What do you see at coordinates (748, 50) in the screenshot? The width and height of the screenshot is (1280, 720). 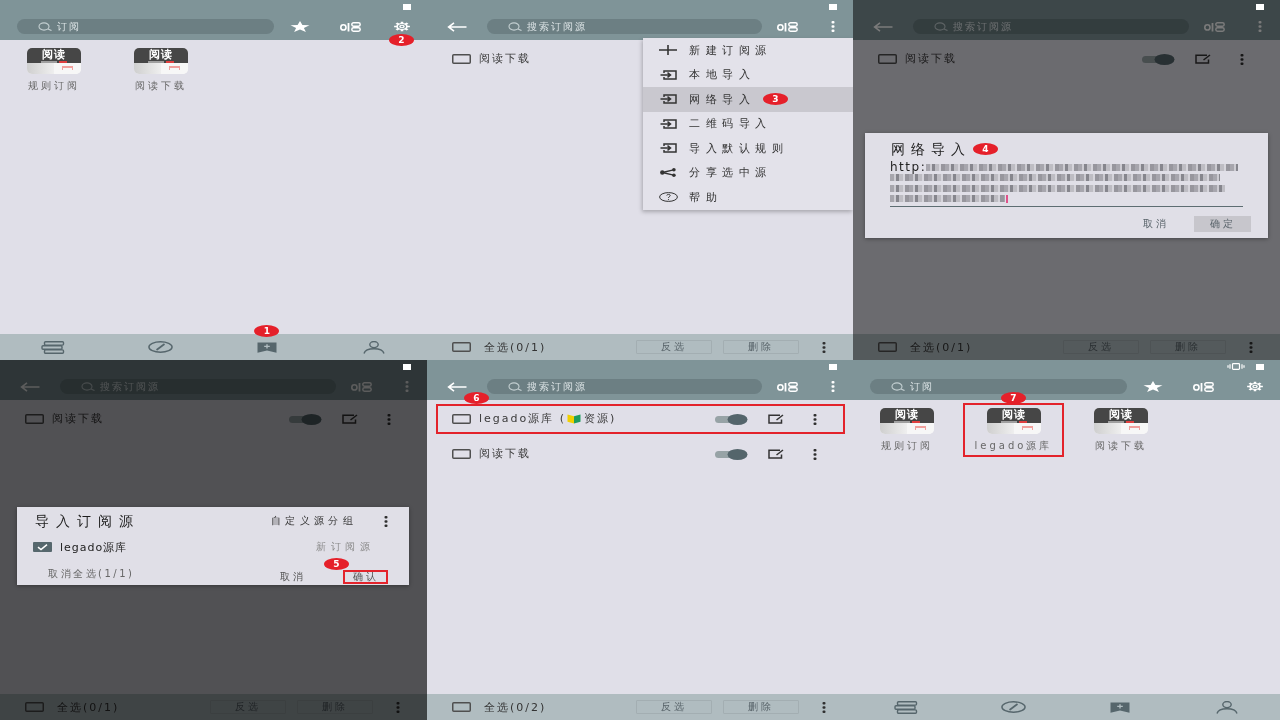 I see `menu-item: 新建订阅源` at bounding box center [748, 50].